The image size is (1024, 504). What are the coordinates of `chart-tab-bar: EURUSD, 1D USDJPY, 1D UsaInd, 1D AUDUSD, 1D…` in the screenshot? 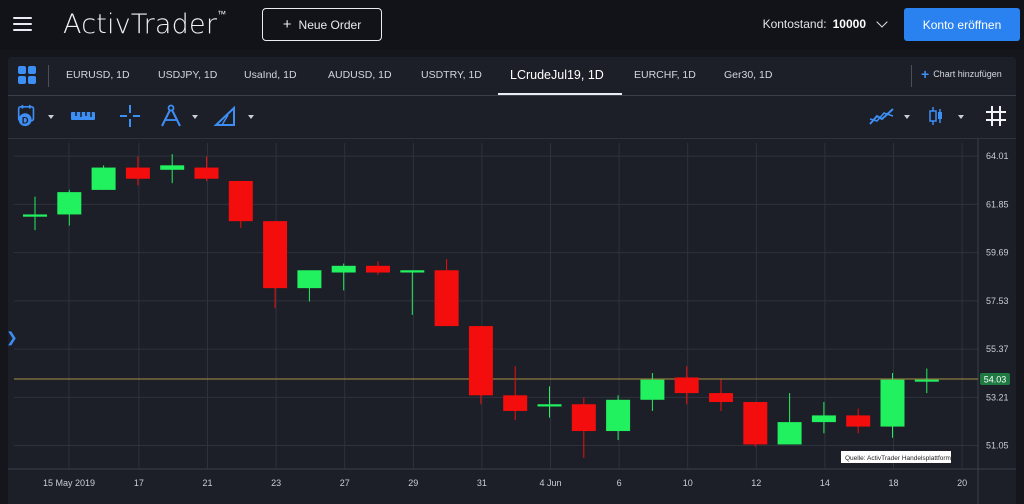 It's located at (512, 76).